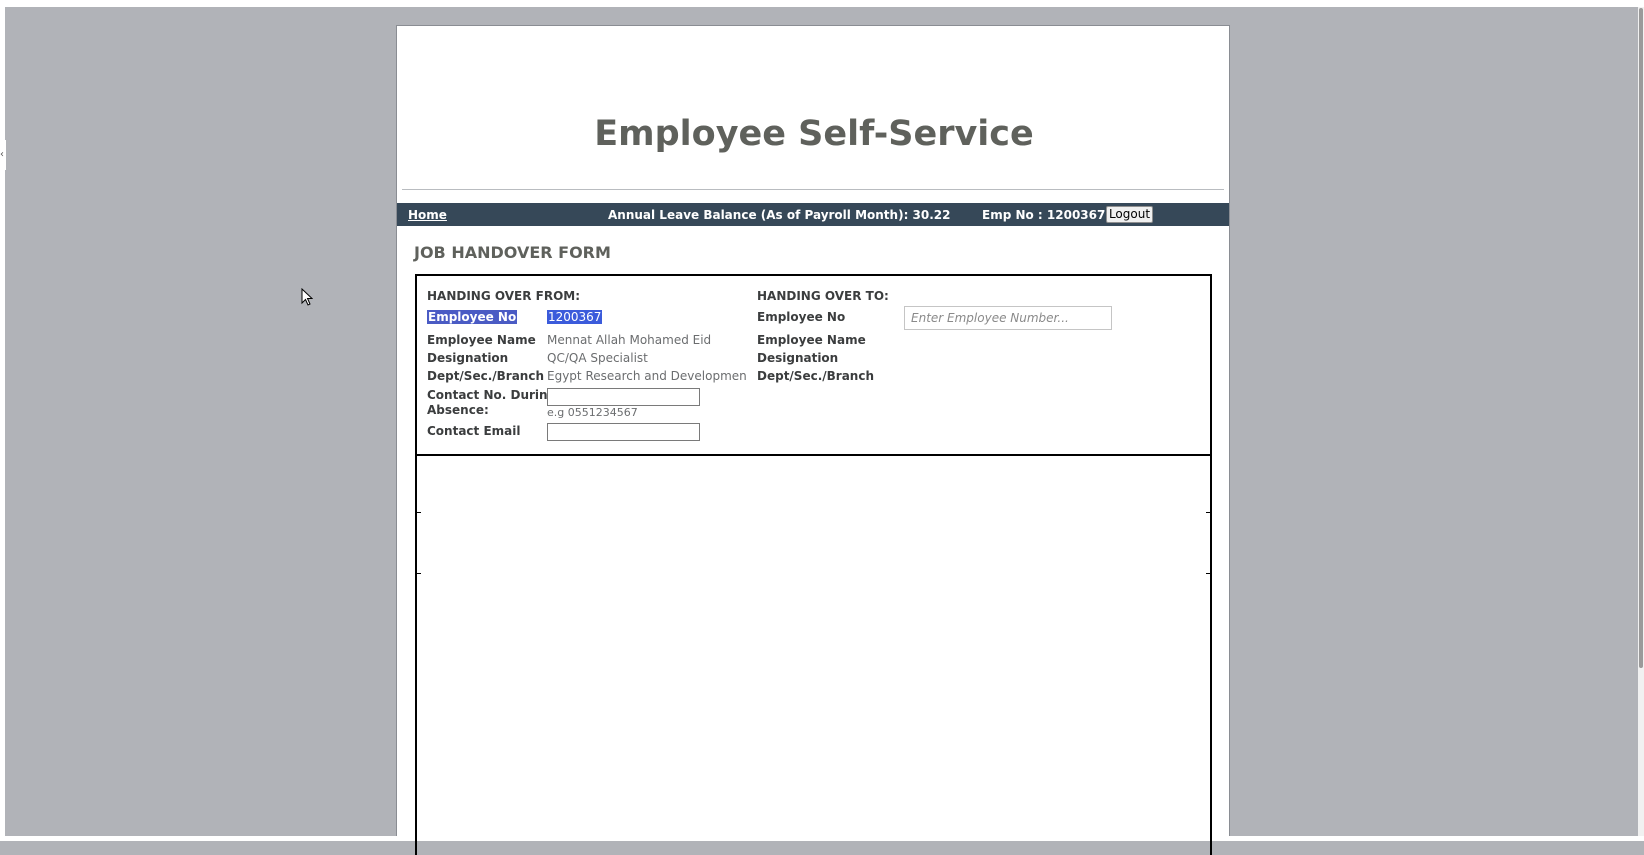 This screenshot has width=1644, height=855. I want to click on to-dept-label: Dept/Sec./Branch, so click(816, 376).